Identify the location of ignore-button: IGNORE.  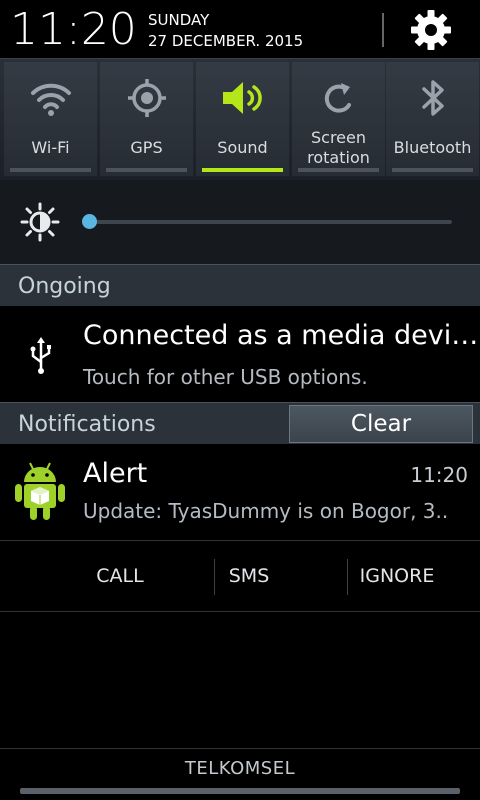
(397, 576).